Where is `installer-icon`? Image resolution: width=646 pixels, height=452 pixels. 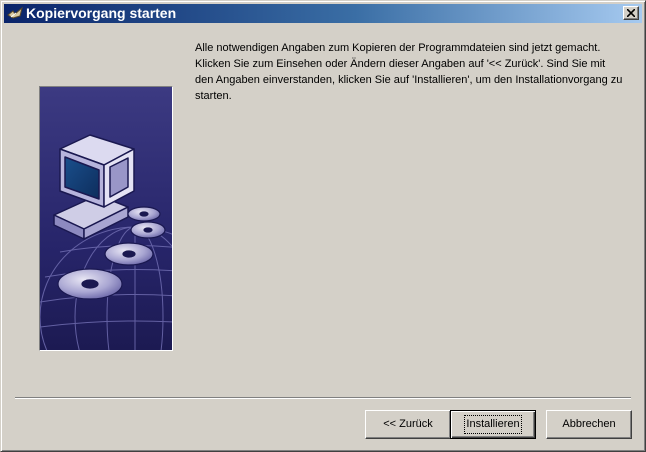 installer-icon is located at coordinates (15, 13).